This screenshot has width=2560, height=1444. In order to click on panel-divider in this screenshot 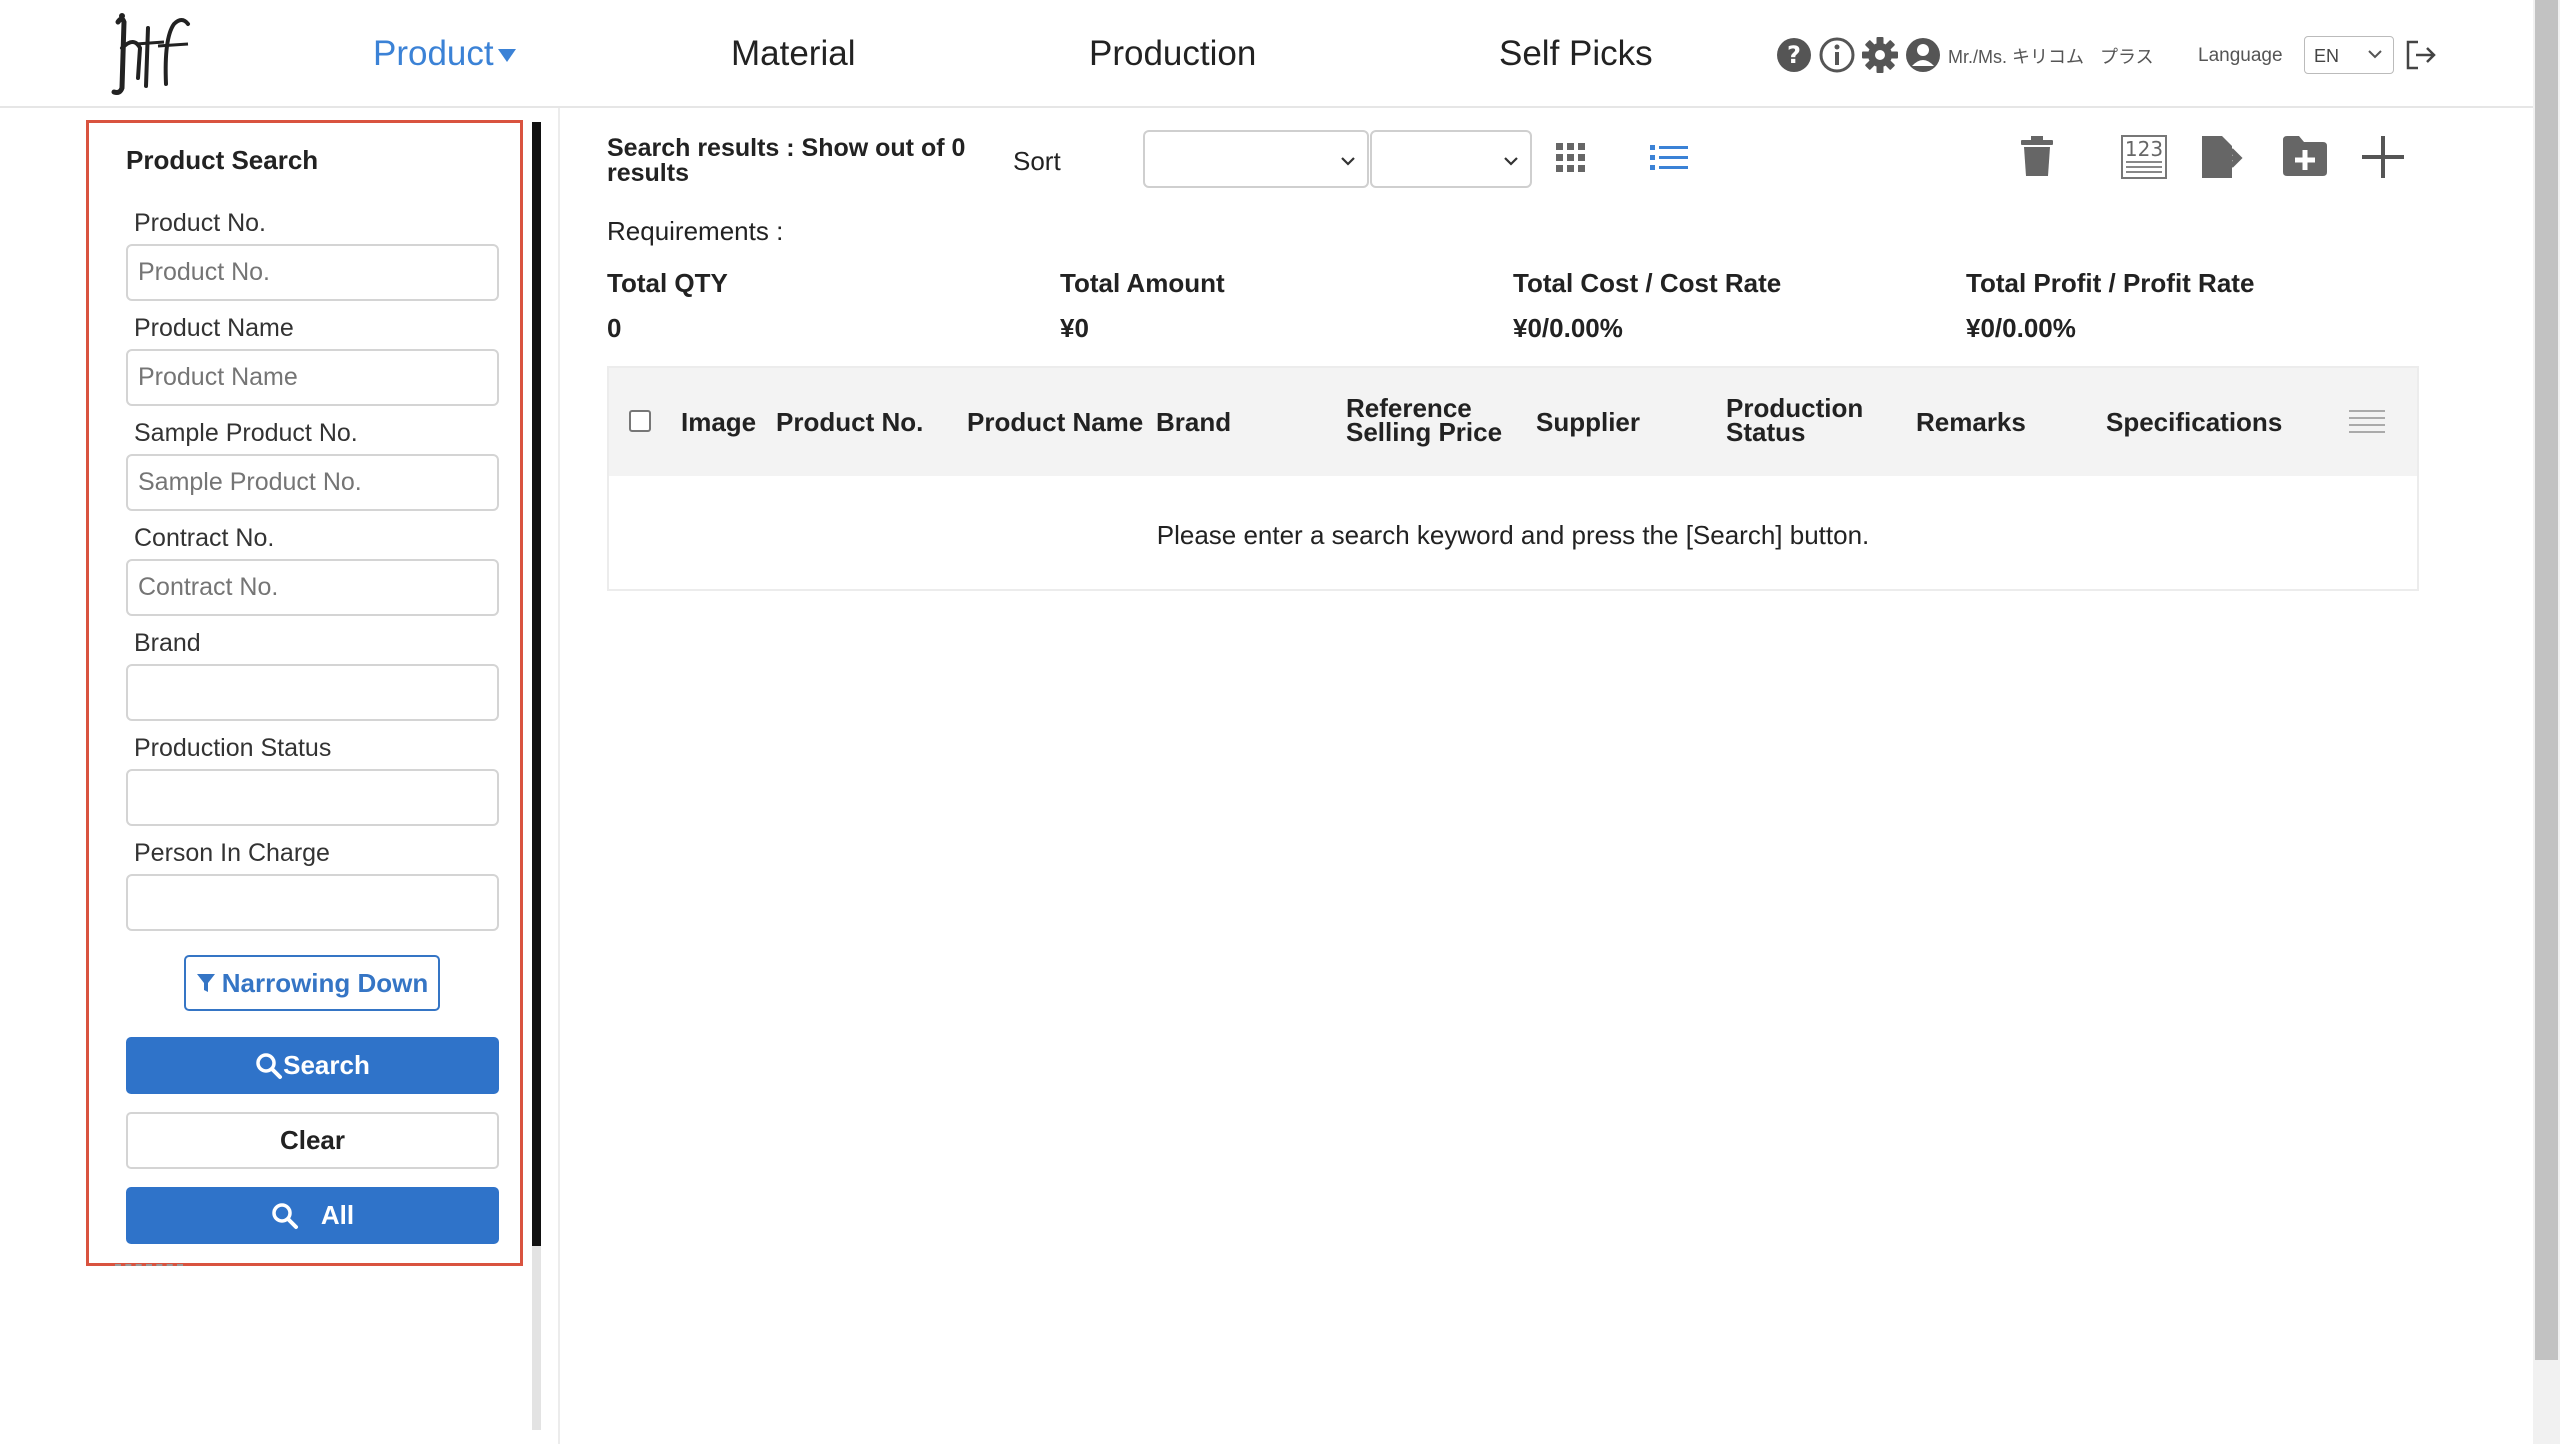, I will do `click(559, 776)`.